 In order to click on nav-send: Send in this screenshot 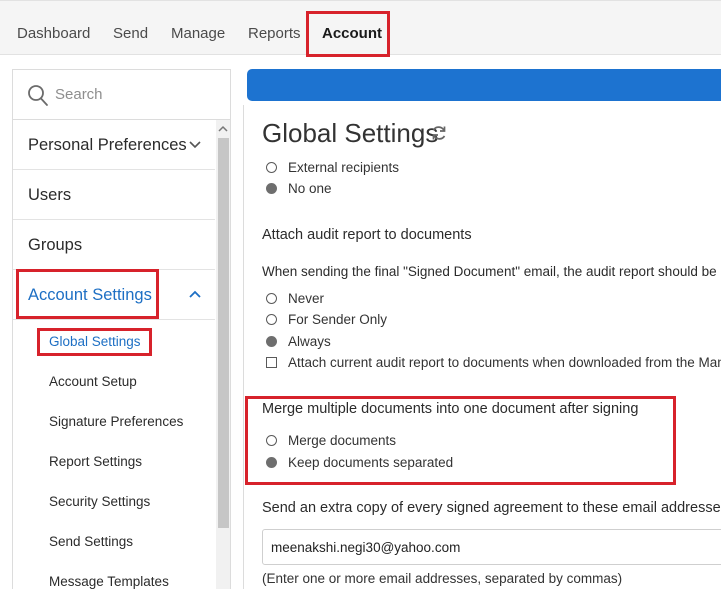, I will do `click(130, 33)`.